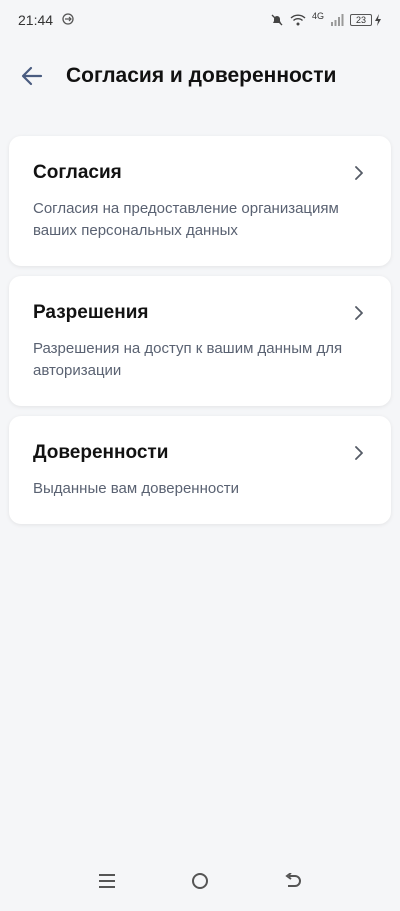 The image size is (400, 911). Describe the element at coordinates (68, 20) in the screenshot. I see `sync-icon` at that location.